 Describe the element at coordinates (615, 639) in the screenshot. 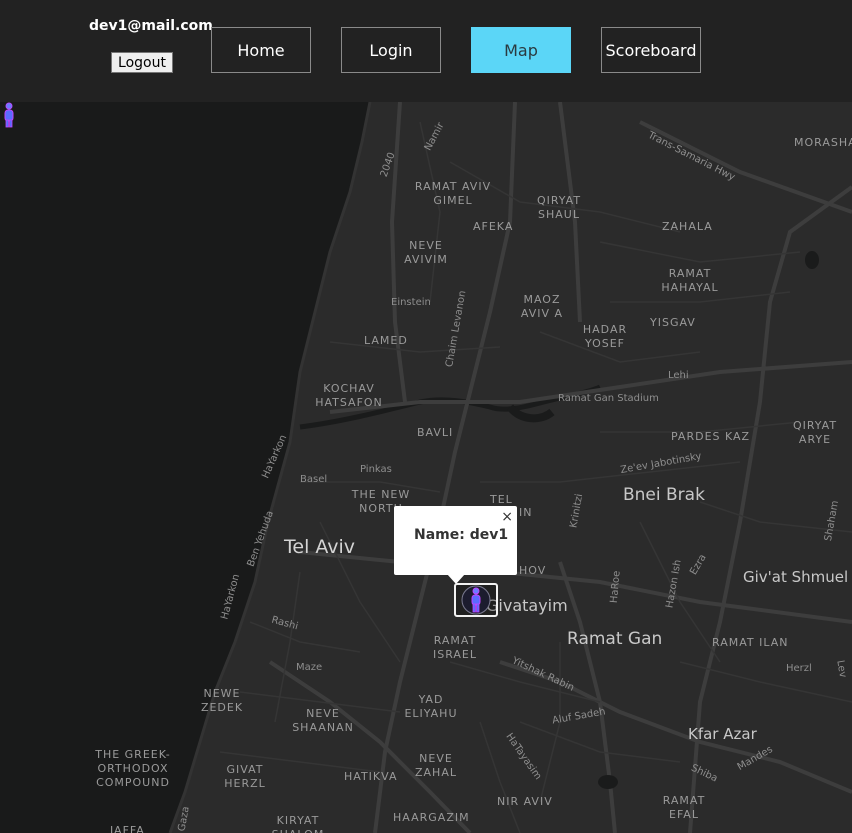

I see `map-label-city: Ramat Gan` at that location.